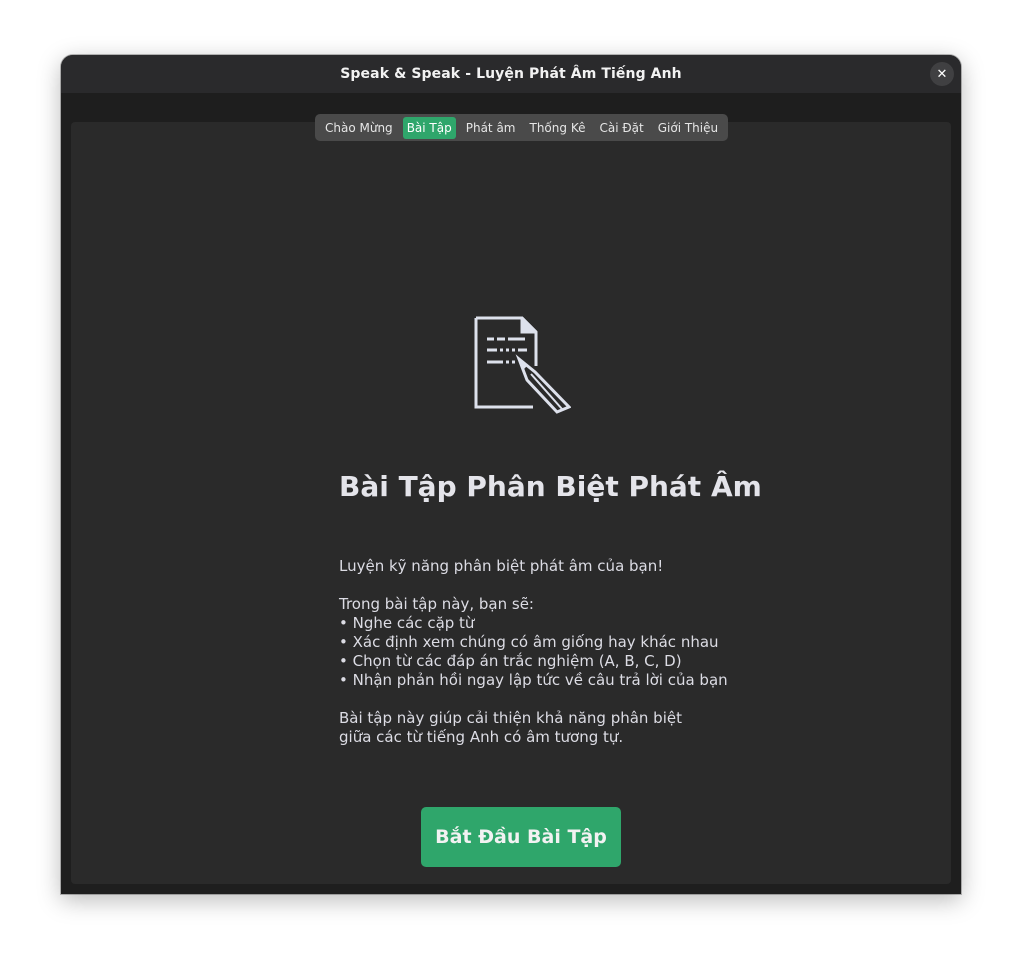  Describe the element at coordinates (481, 737) in the screenshot. I see `outro-text-line2: giữa các từ tiếng Anh có âm tương tự.` at that location.